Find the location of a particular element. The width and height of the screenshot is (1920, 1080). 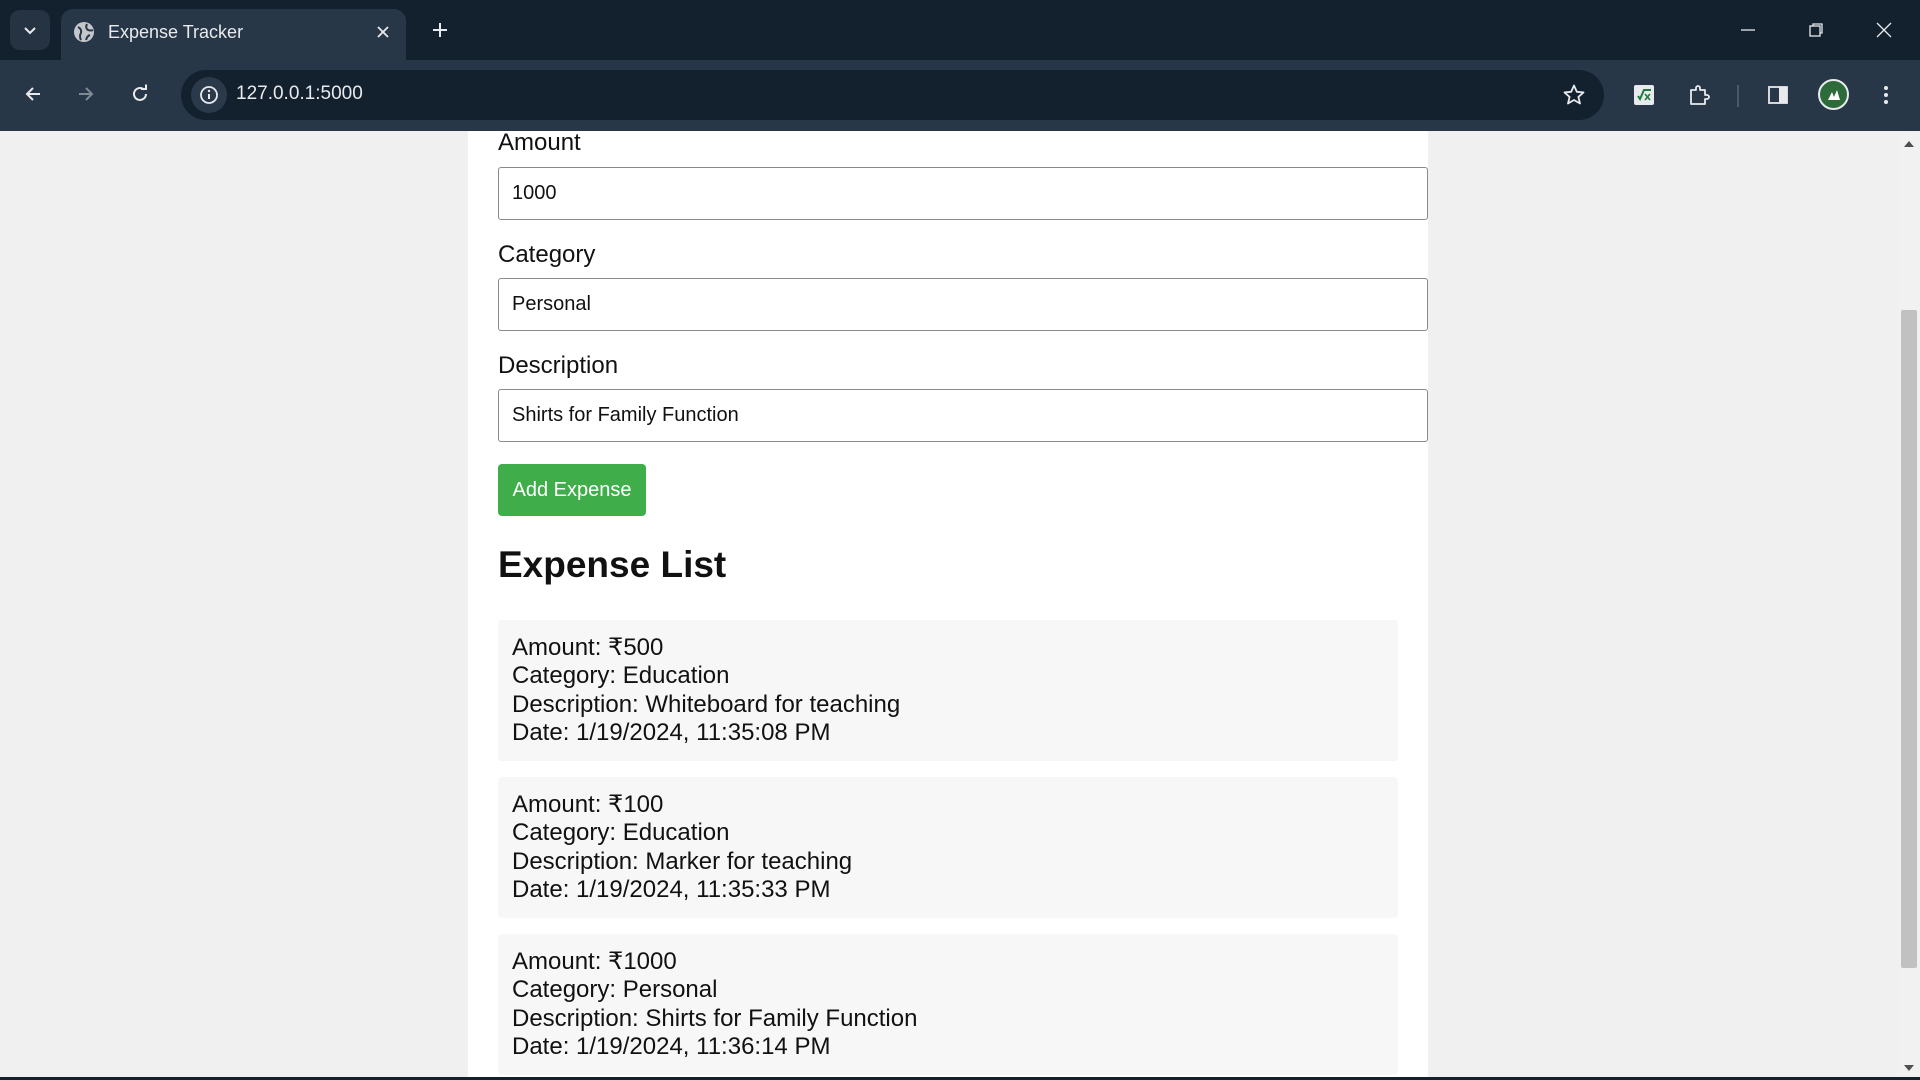

expense-description: Description: Marker for teaching is located at coordinates (682, 861).